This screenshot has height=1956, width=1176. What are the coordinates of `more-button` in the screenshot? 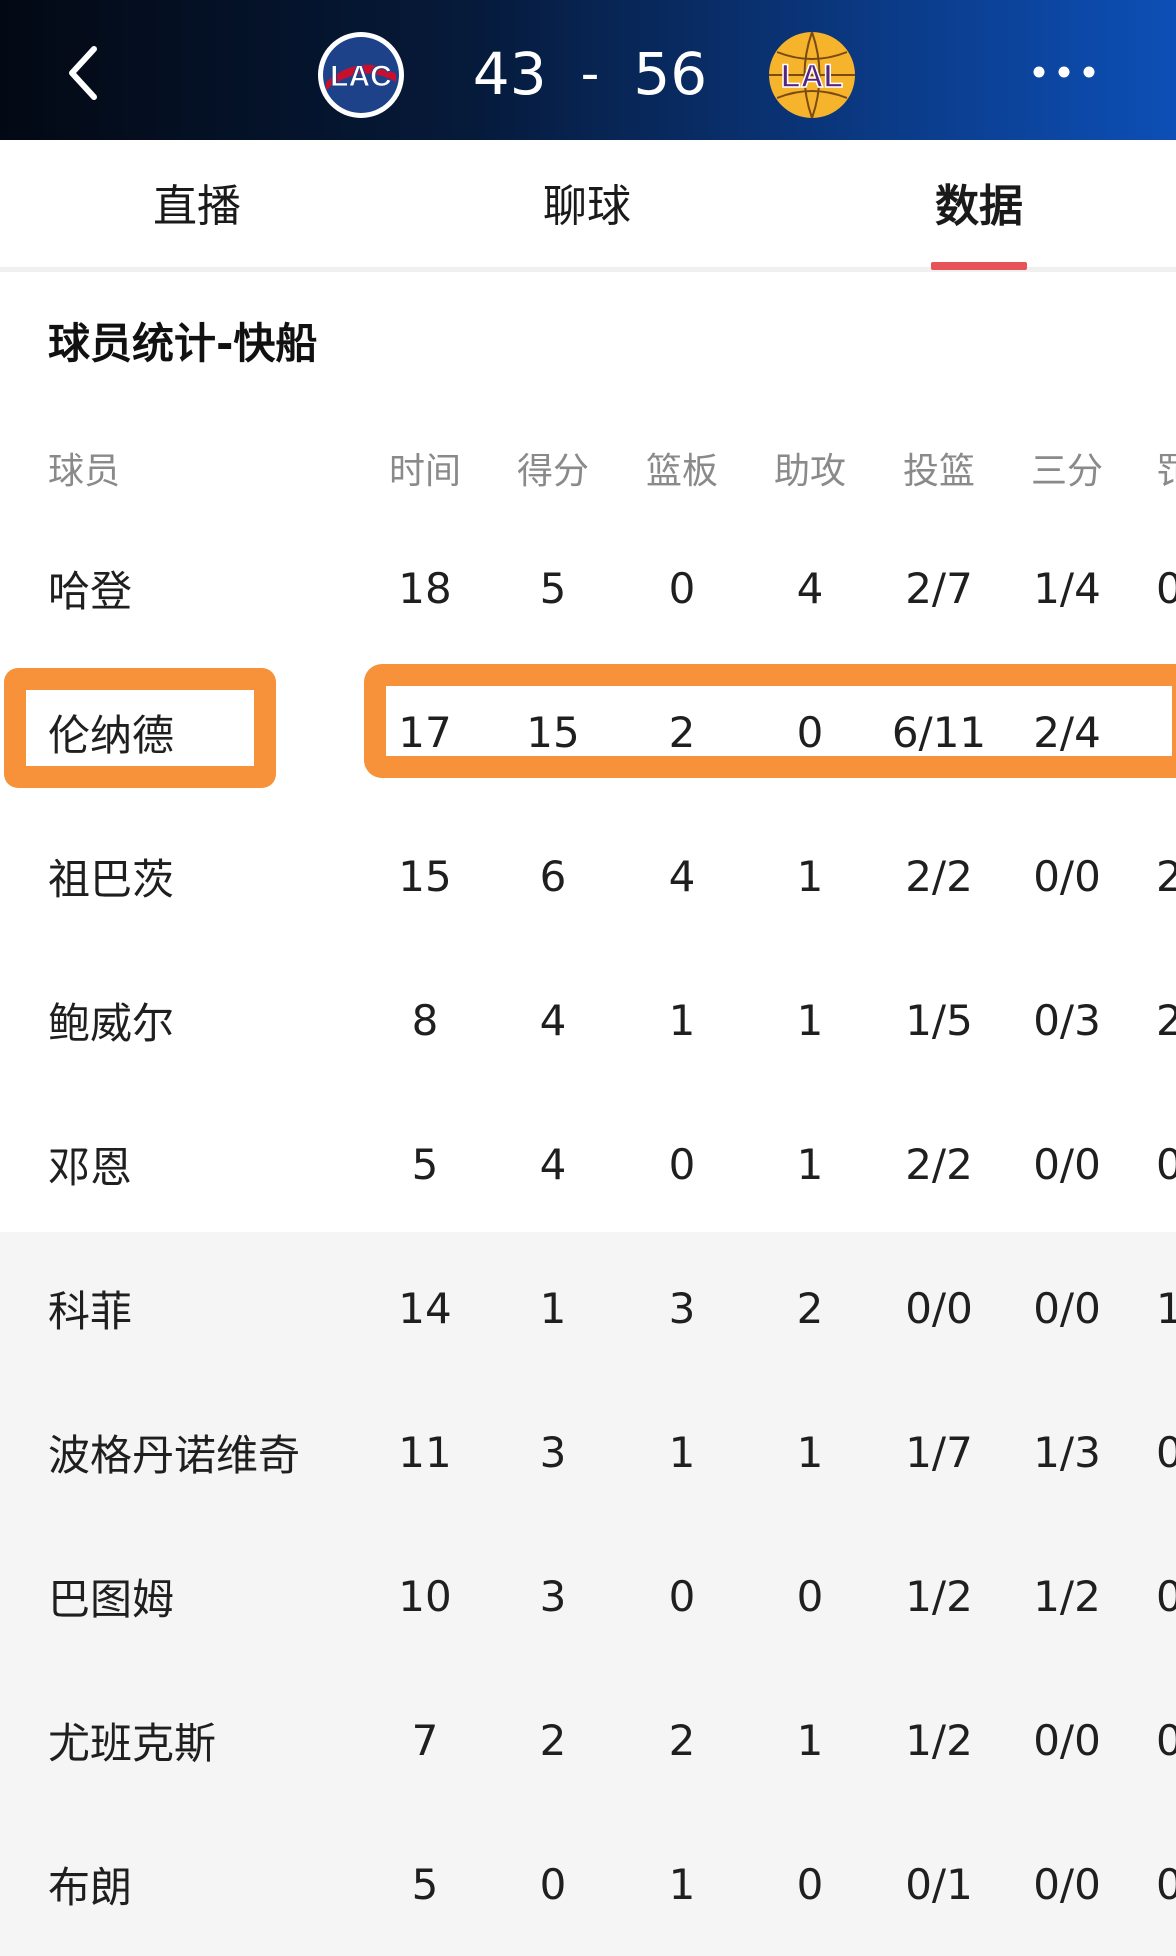 It's located at (1064, 72).